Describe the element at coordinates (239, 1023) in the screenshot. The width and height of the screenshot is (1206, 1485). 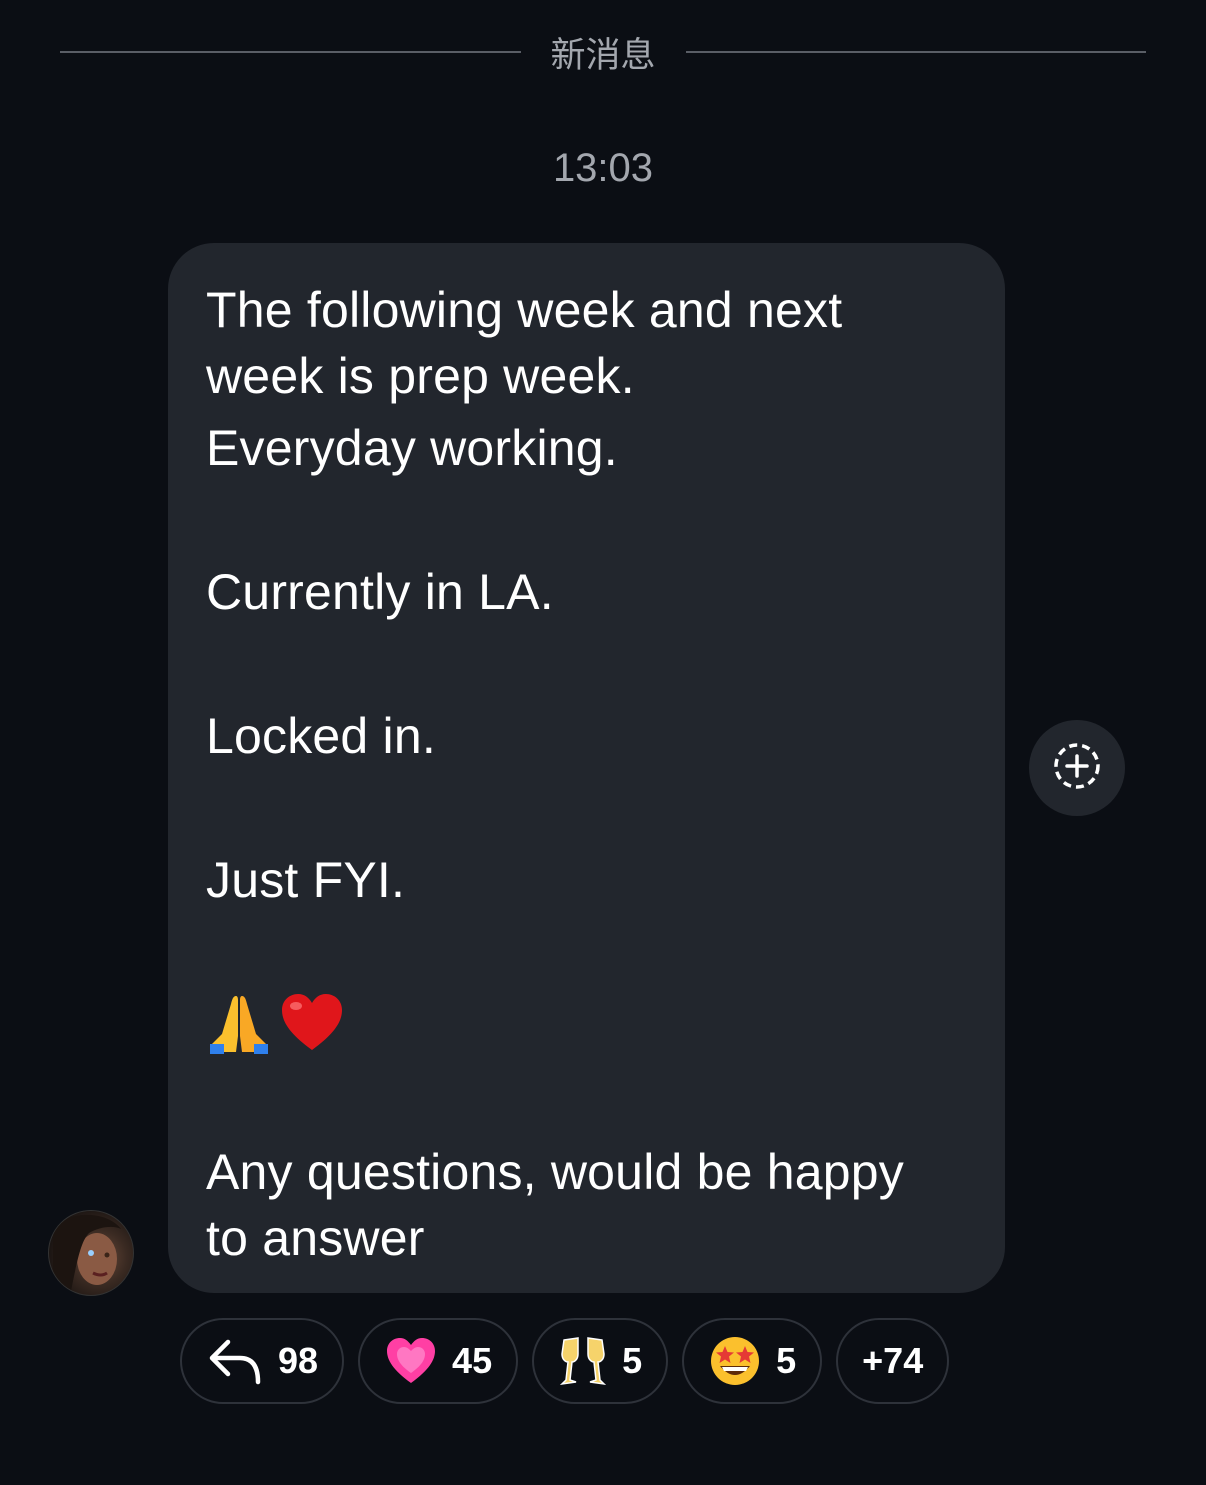
I see `folded-hands-emoji` at that location.